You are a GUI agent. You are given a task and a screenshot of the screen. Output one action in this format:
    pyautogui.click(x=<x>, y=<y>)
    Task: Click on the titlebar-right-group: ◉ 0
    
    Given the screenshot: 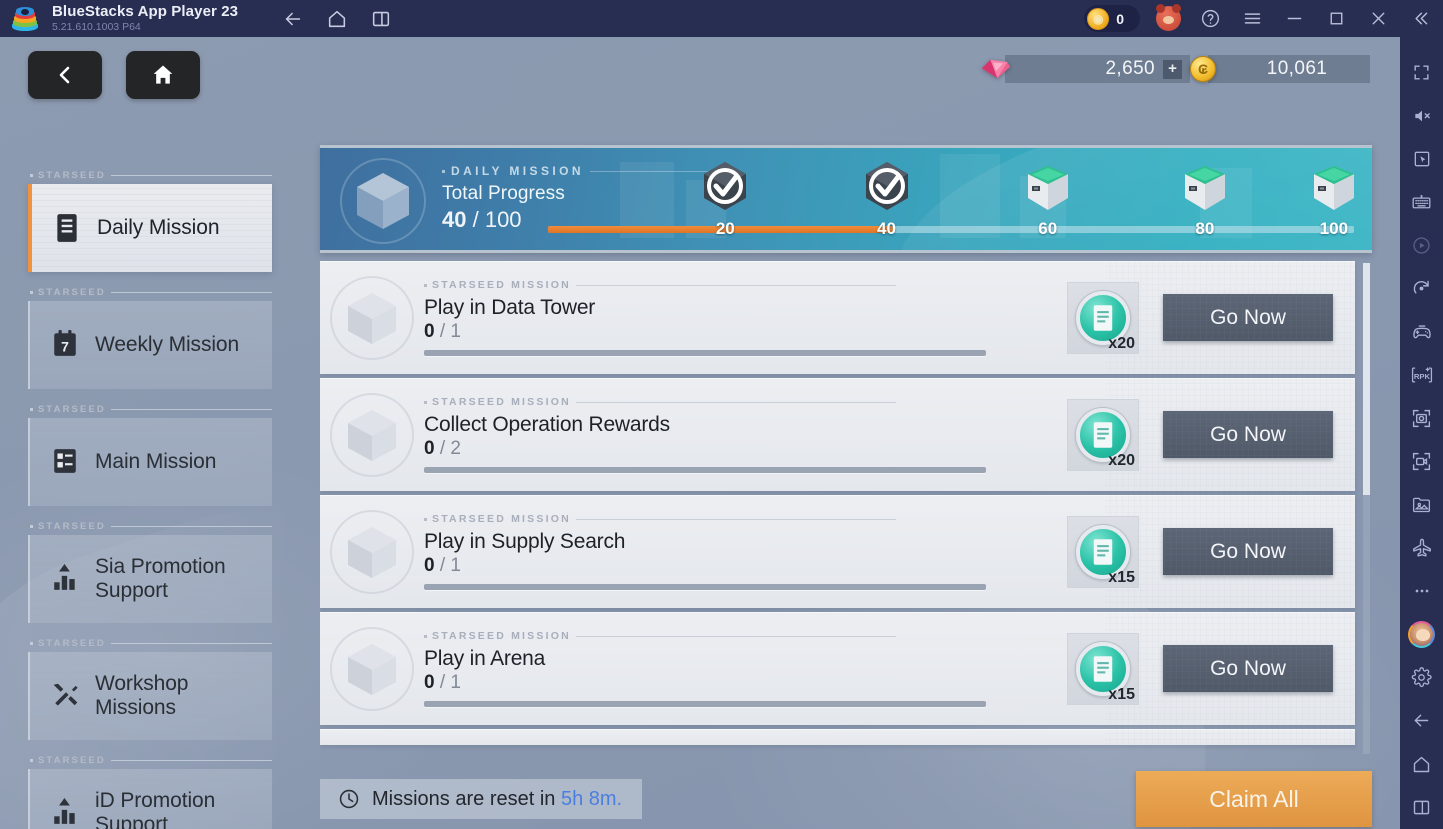 What is the action you would take?
    pyautogui.click(x=1263, y=18)
    